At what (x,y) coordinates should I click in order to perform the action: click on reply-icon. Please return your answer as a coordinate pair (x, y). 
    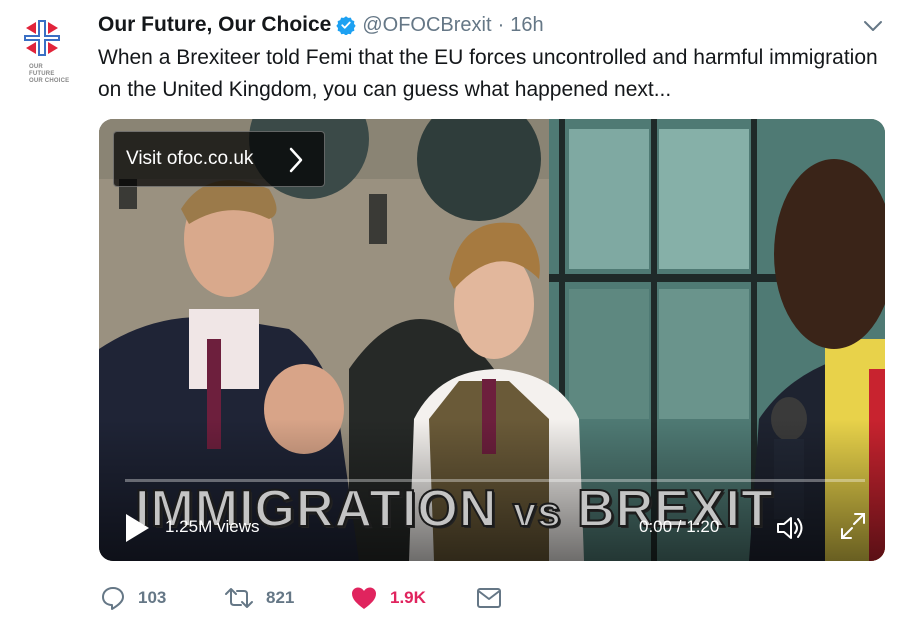
    Looking at the image, I should click on (113, 598).